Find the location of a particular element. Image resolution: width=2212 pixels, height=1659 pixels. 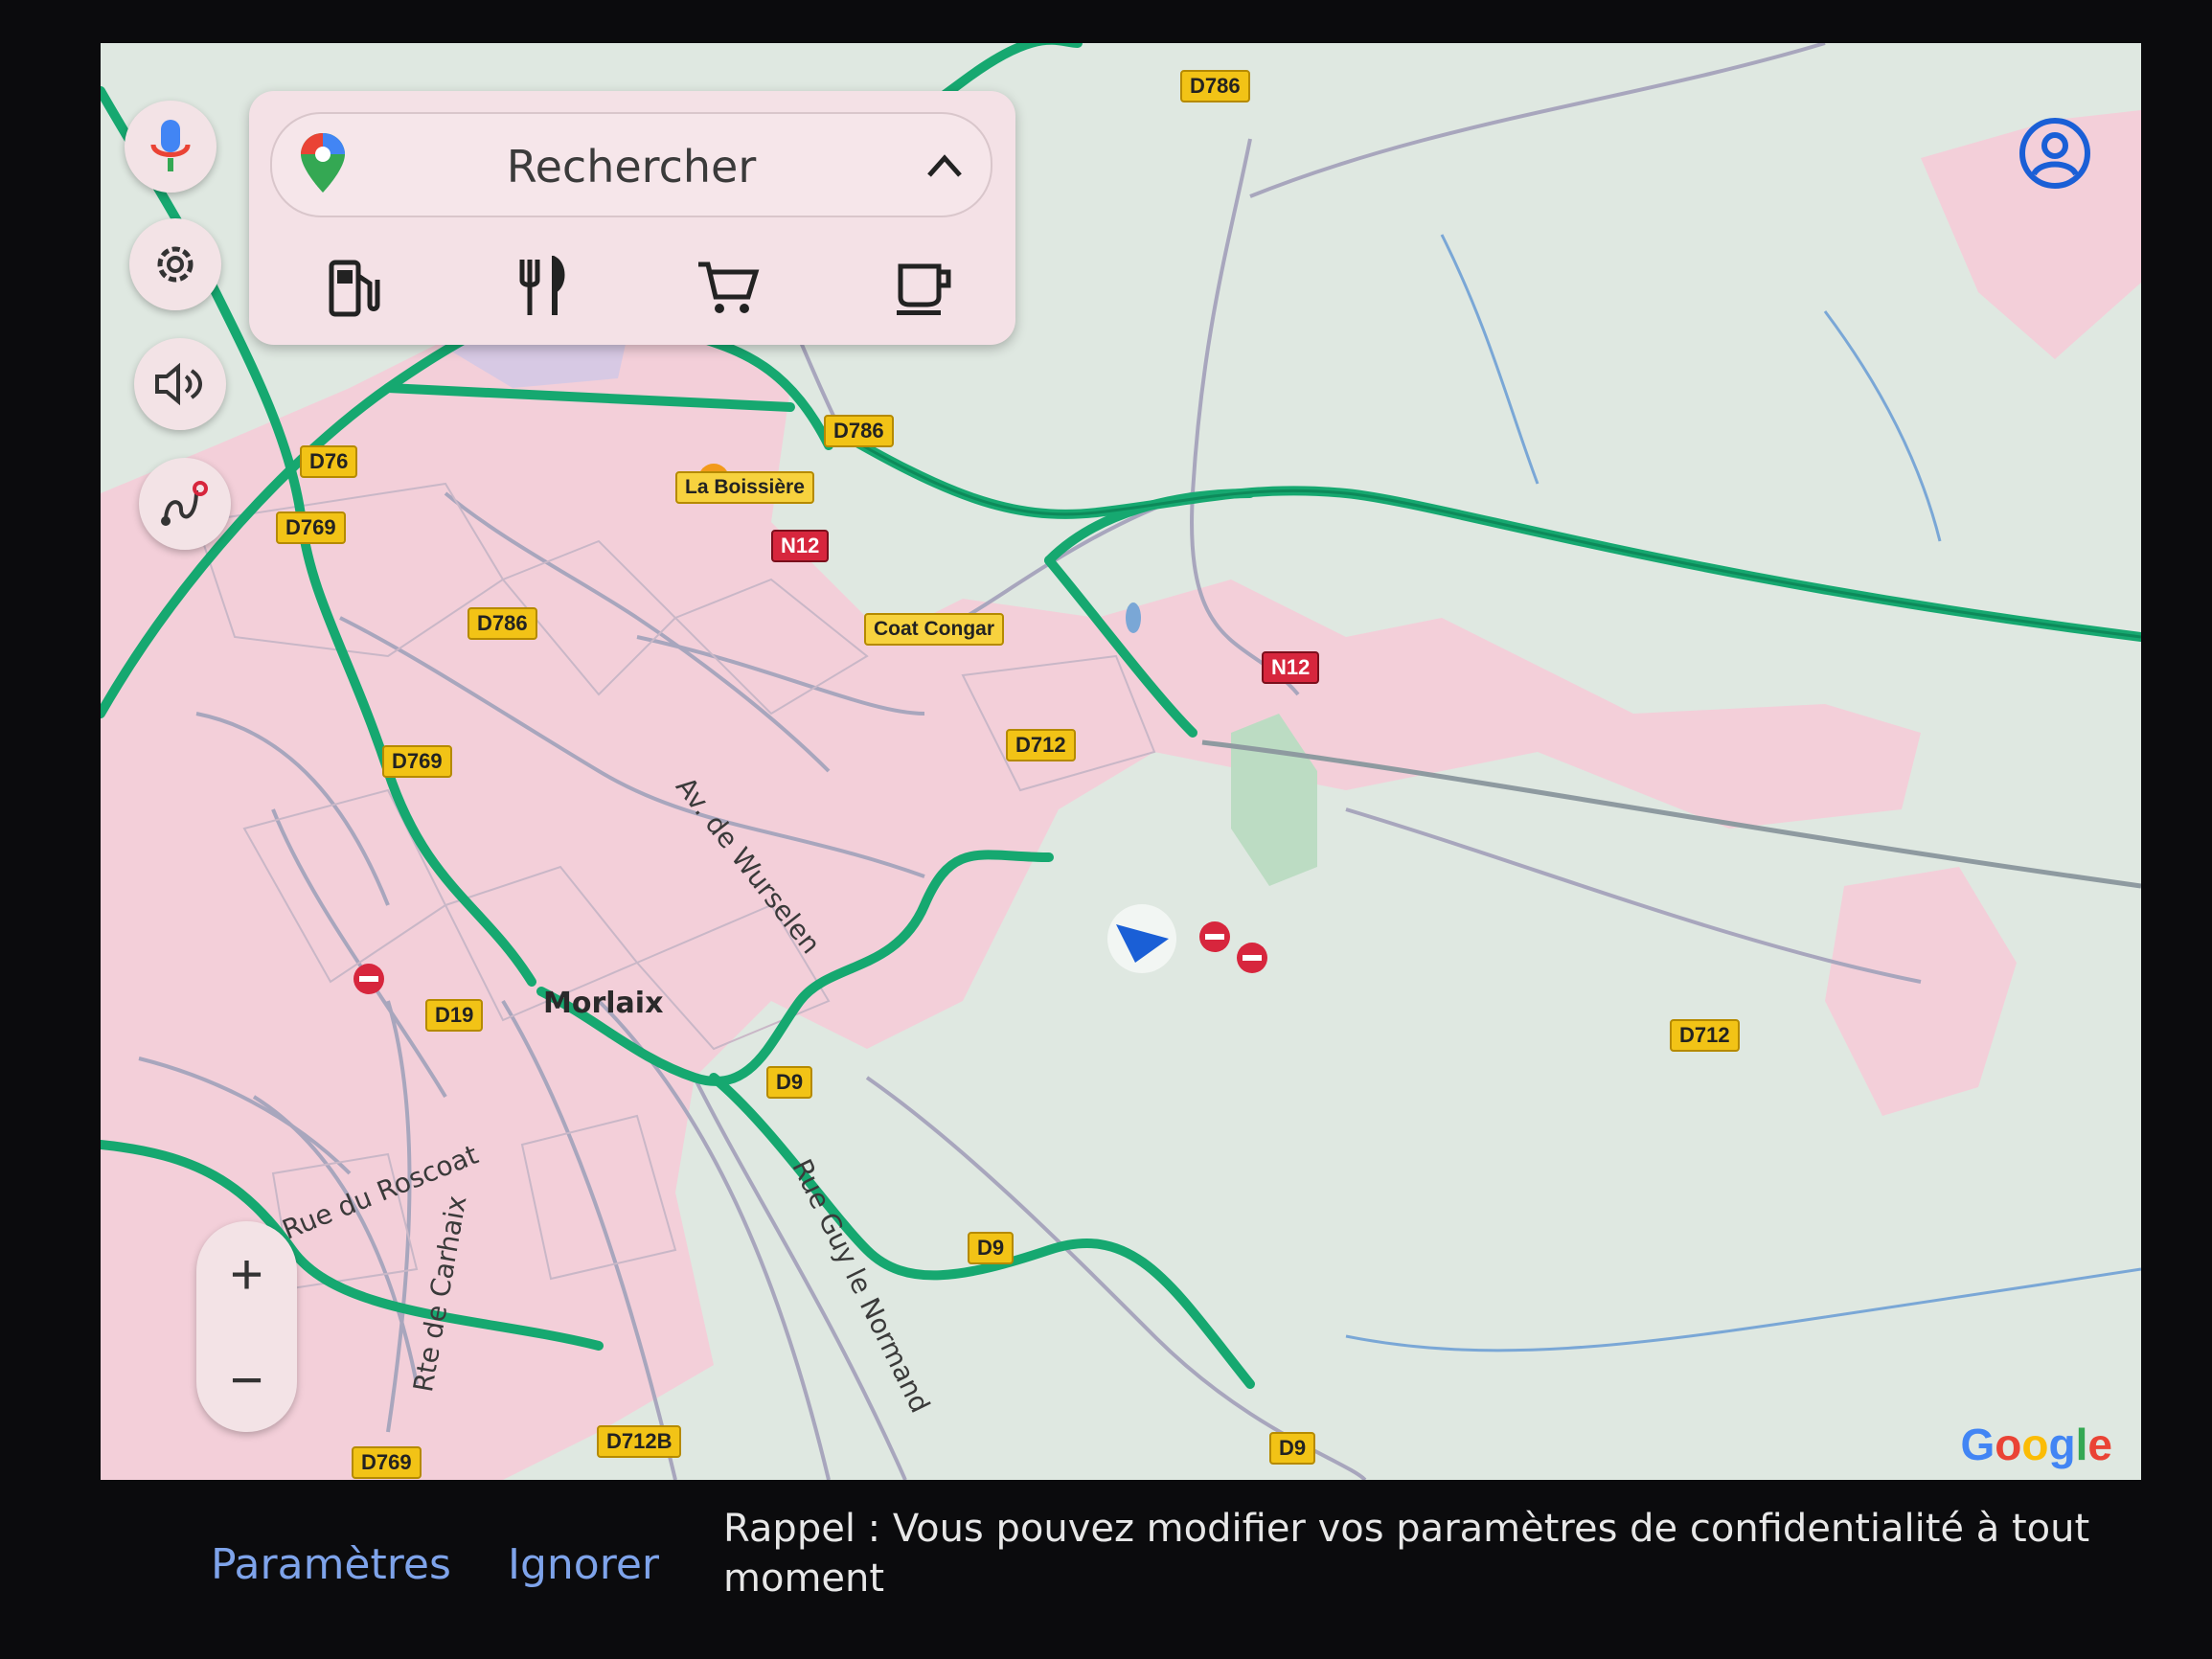

route-icon is located at coordinates (184, 503).